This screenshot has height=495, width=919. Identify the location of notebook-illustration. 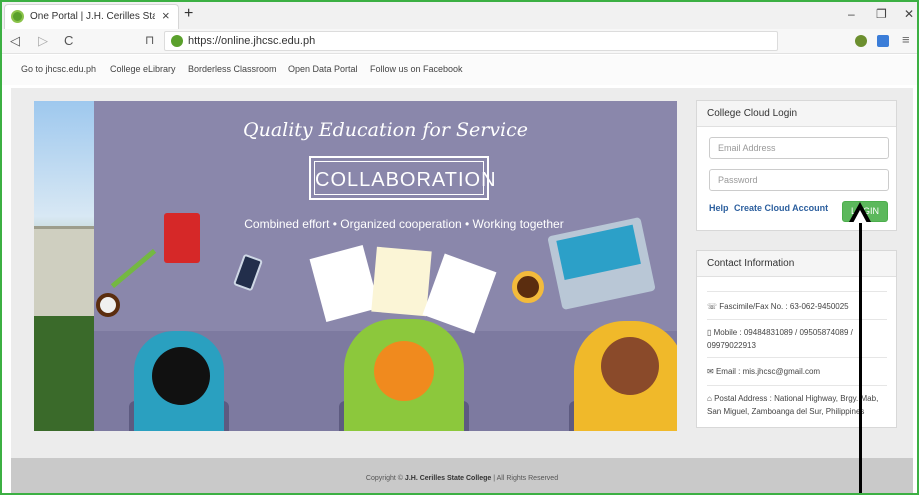
(182, 238).